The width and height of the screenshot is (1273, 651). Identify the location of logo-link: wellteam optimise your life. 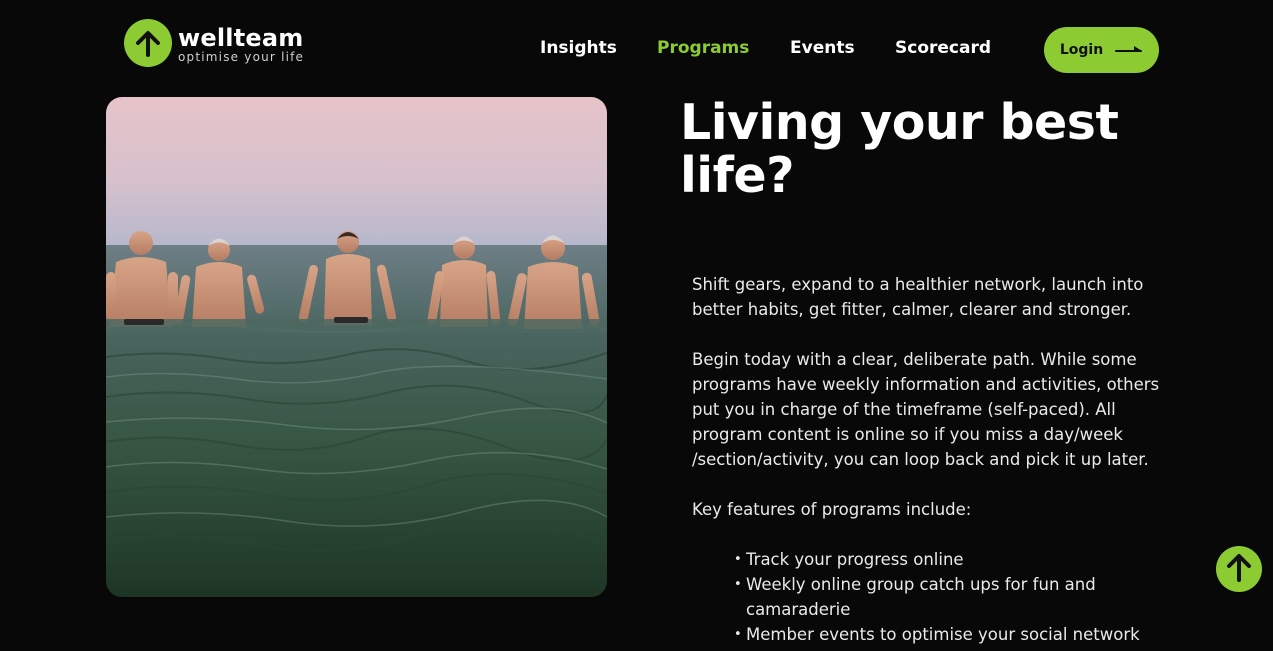
(214, 43).